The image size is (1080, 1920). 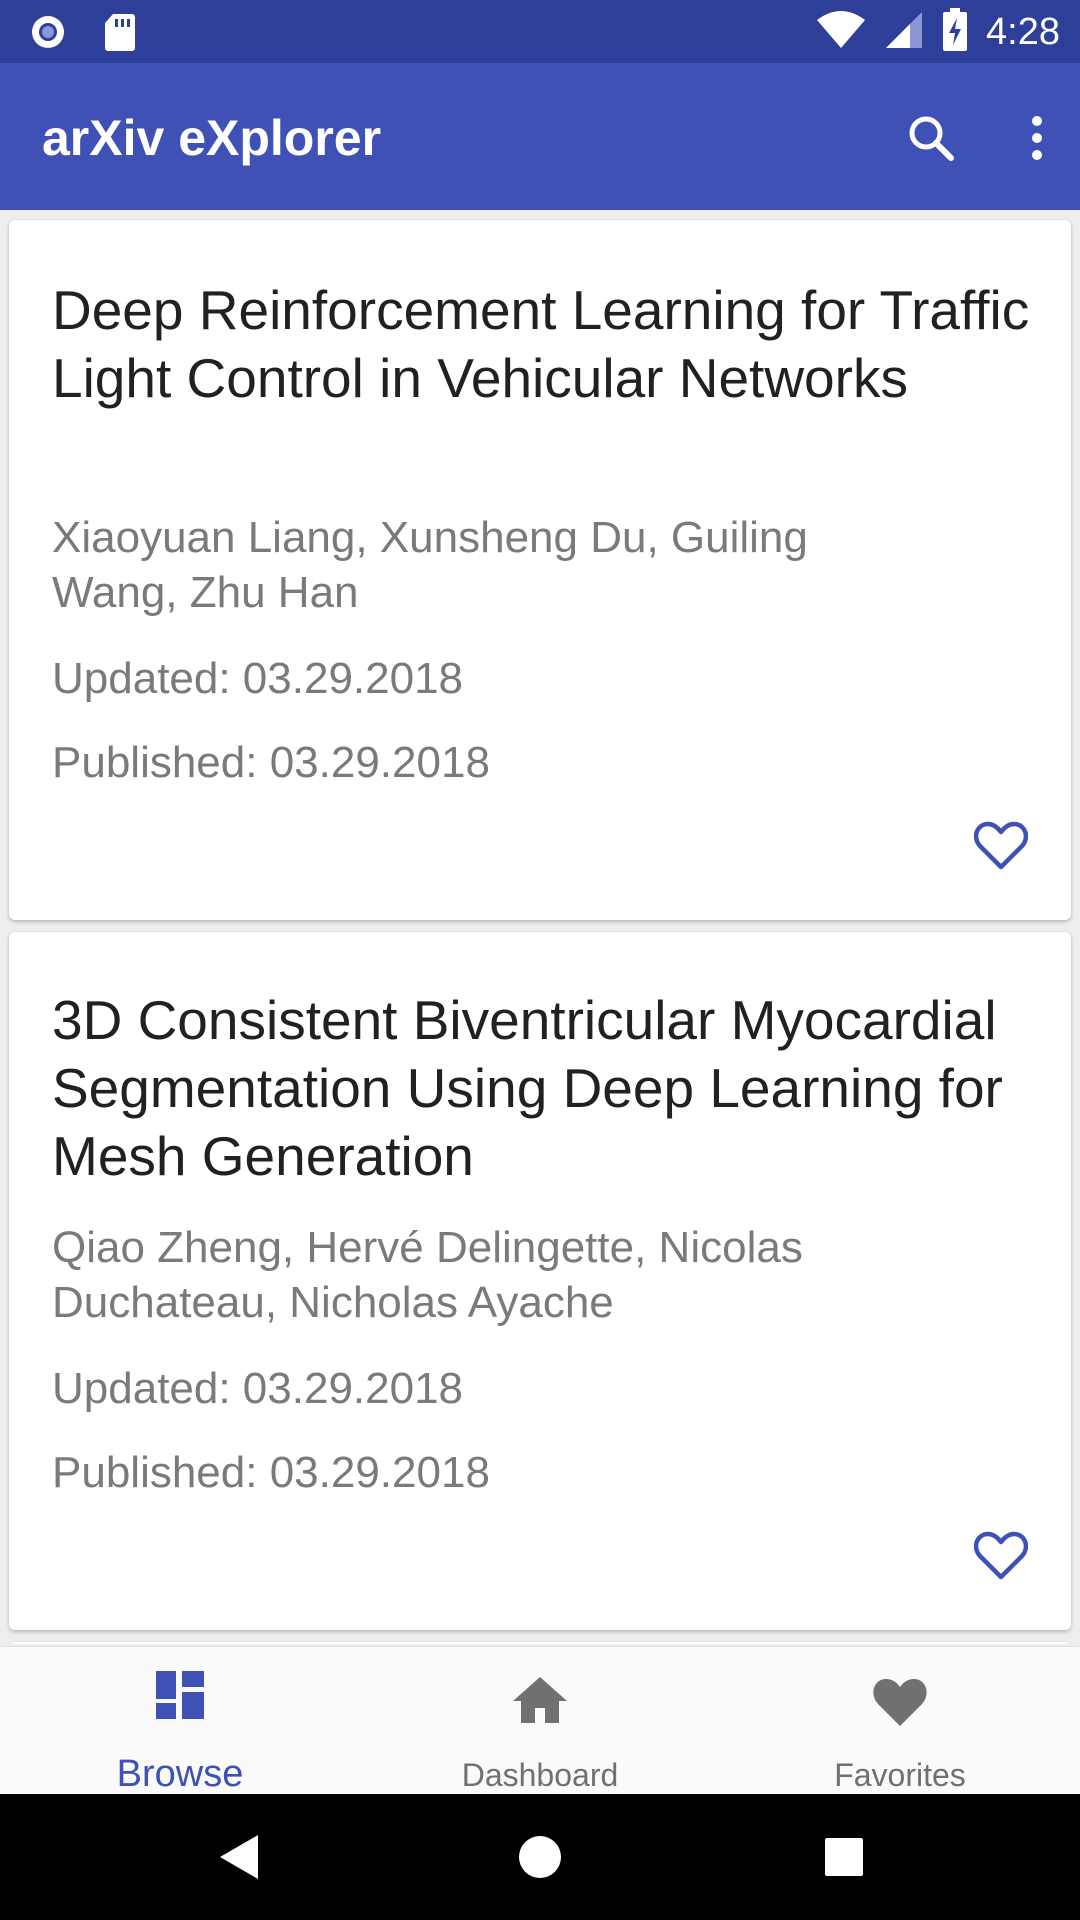 I want to click on nav-item-browse: Browse, so click(x=180, y=1721).